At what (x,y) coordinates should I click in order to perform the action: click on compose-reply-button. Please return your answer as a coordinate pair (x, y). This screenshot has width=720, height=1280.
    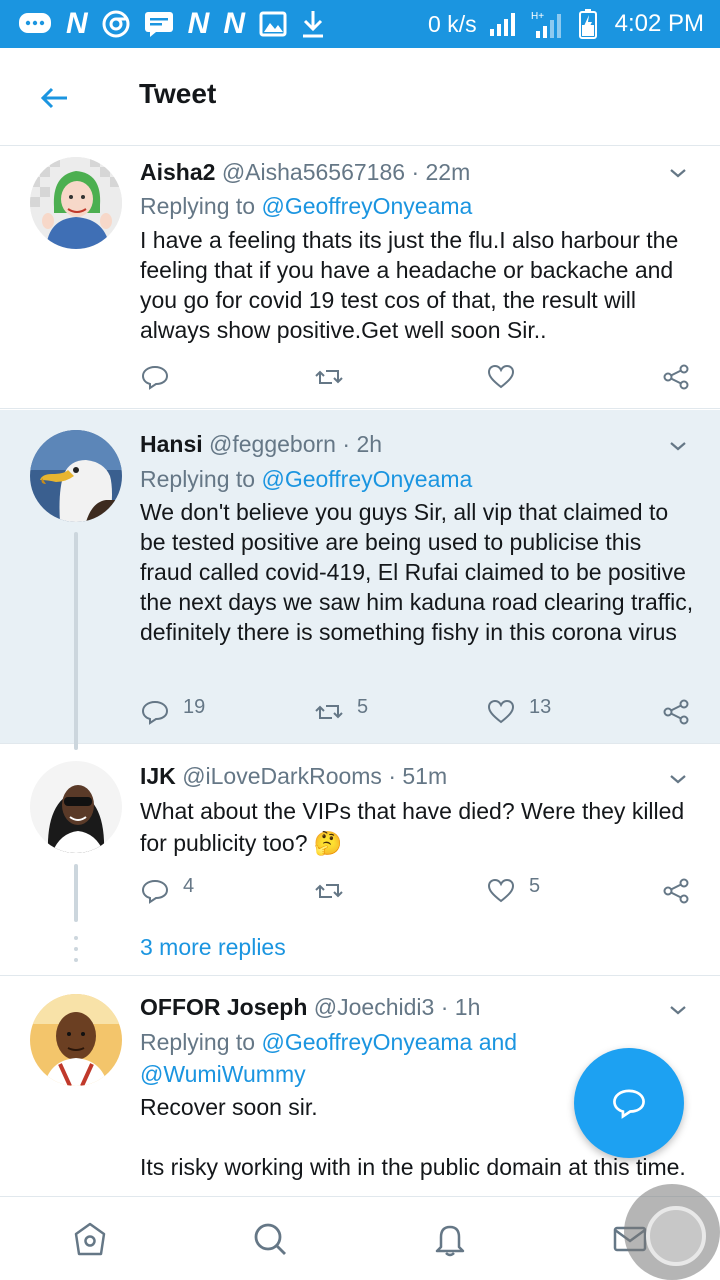
    Looking at the image, I should click on (629, 1103).